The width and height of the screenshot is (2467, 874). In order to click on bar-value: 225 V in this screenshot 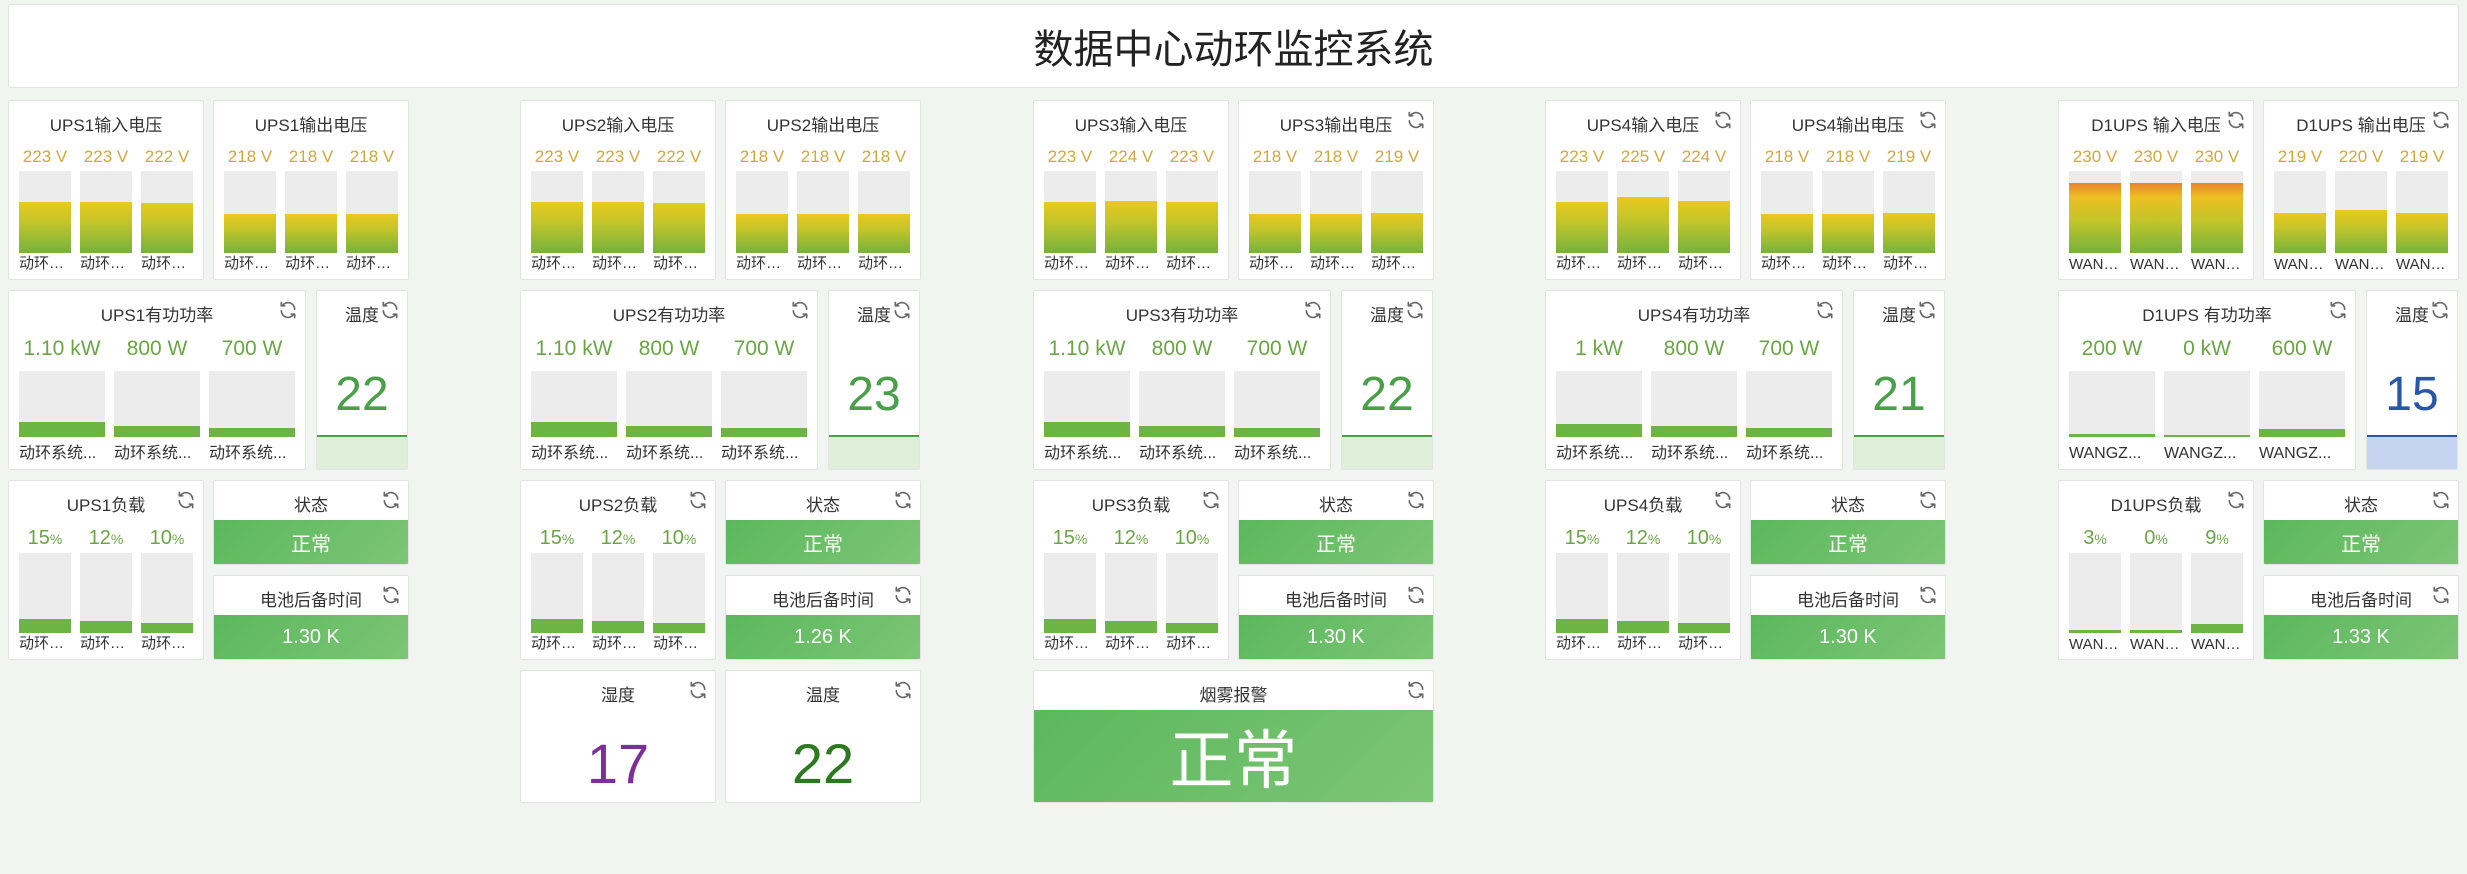, I will do `click(1643, 156)`.